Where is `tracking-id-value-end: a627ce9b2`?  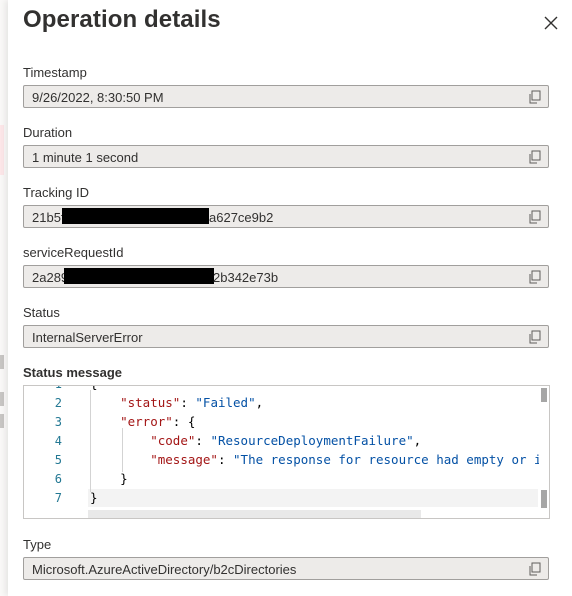 tracking-id-value-end: a627ce9b2 is located at coordinates (241, 217).